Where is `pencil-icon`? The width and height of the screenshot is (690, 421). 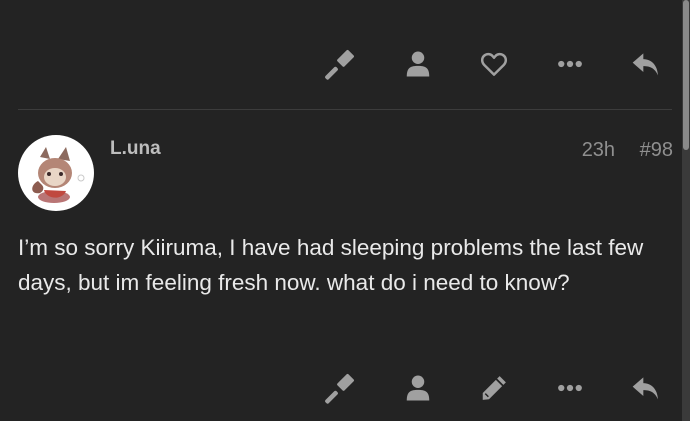
pencil-icon is located at coordinates (494, 388).